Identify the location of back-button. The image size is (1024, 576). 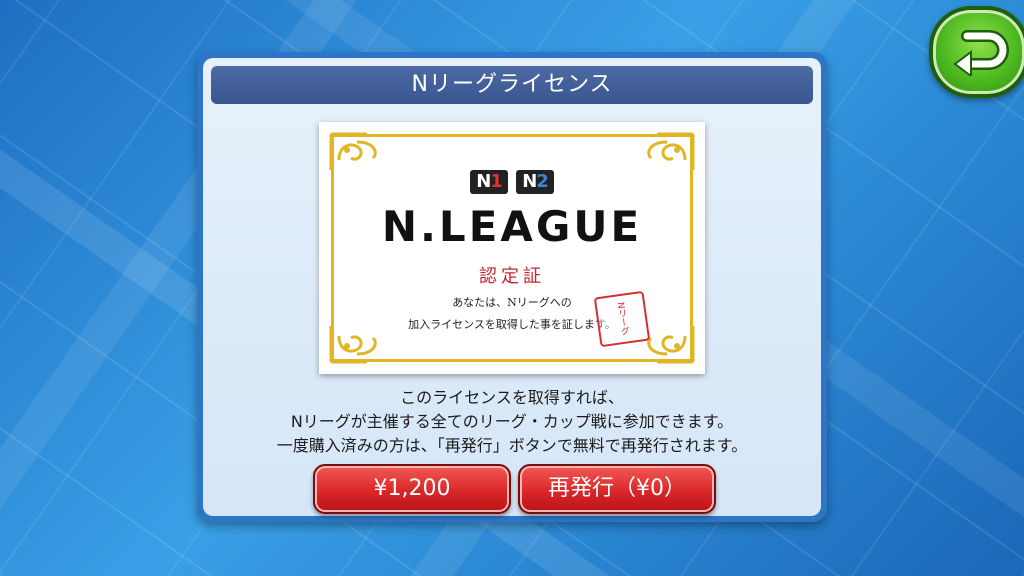
(976, 52).